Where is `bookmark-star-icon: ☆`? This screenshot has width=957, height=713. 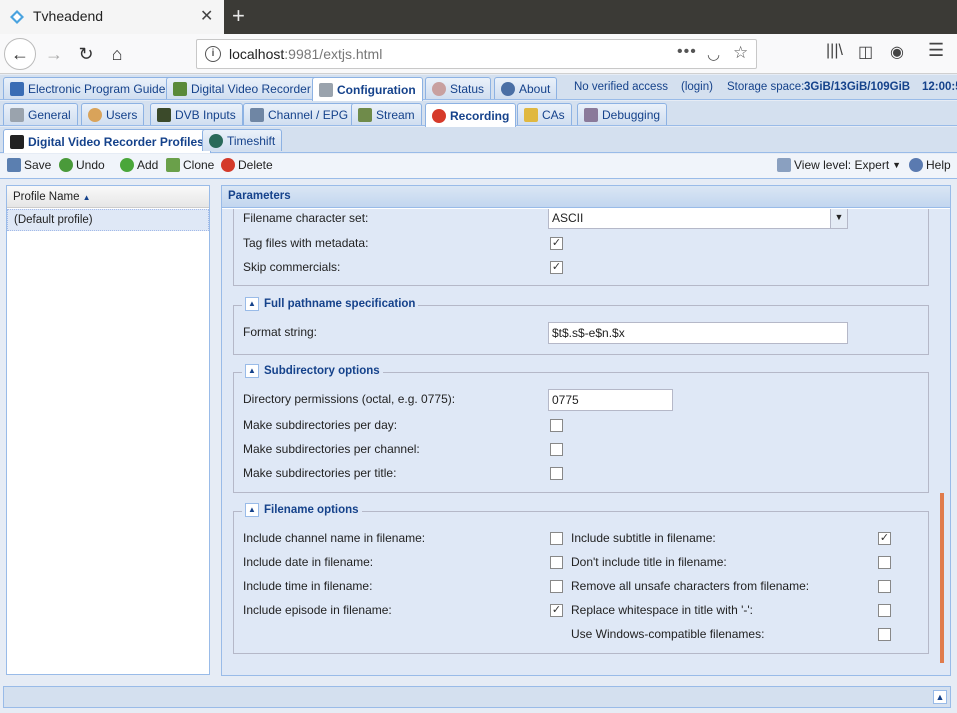 bookmark-star-icon: ☆ is located at coordinates (740, 53).